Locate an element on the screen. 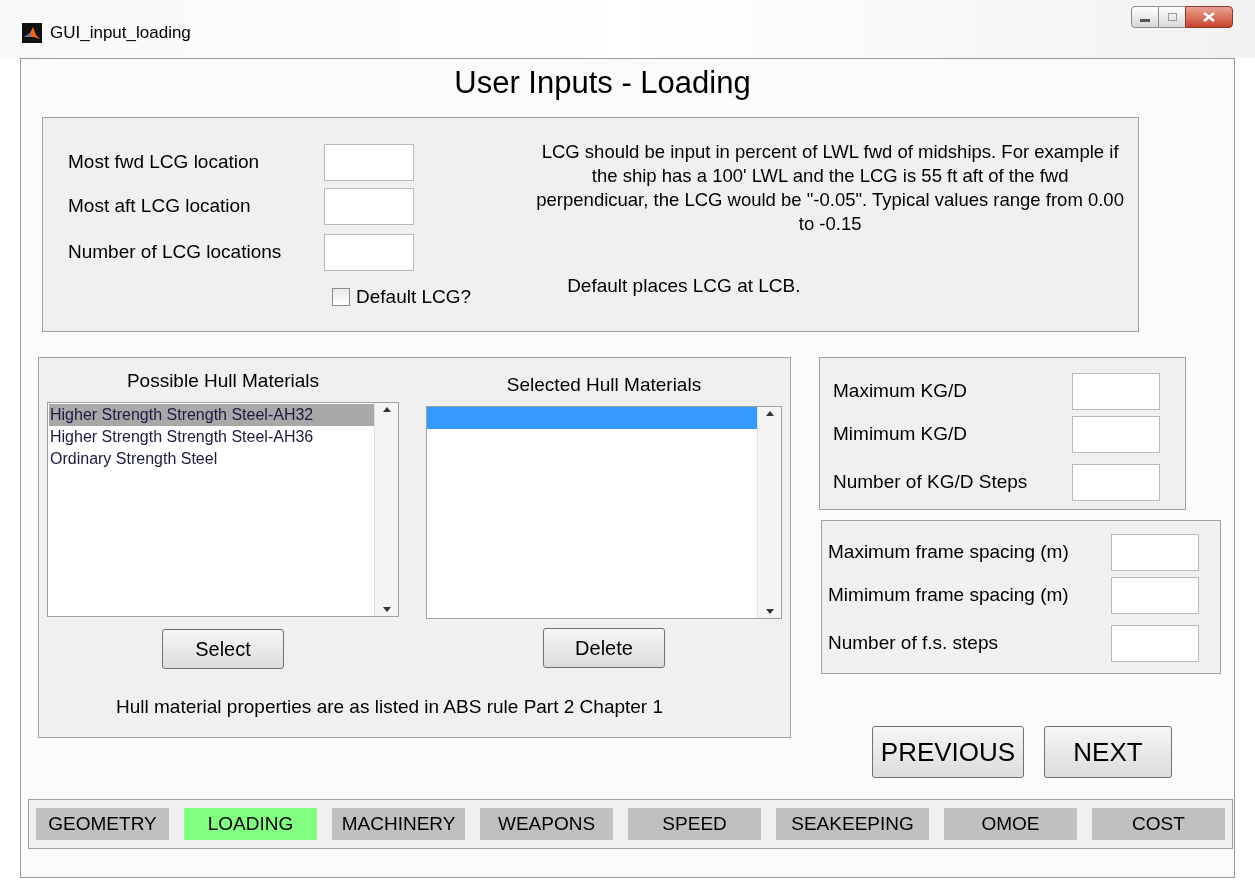 The image size is (1255, 884). field-label: Most fwd LCG location is located at coordinates (164, 162).